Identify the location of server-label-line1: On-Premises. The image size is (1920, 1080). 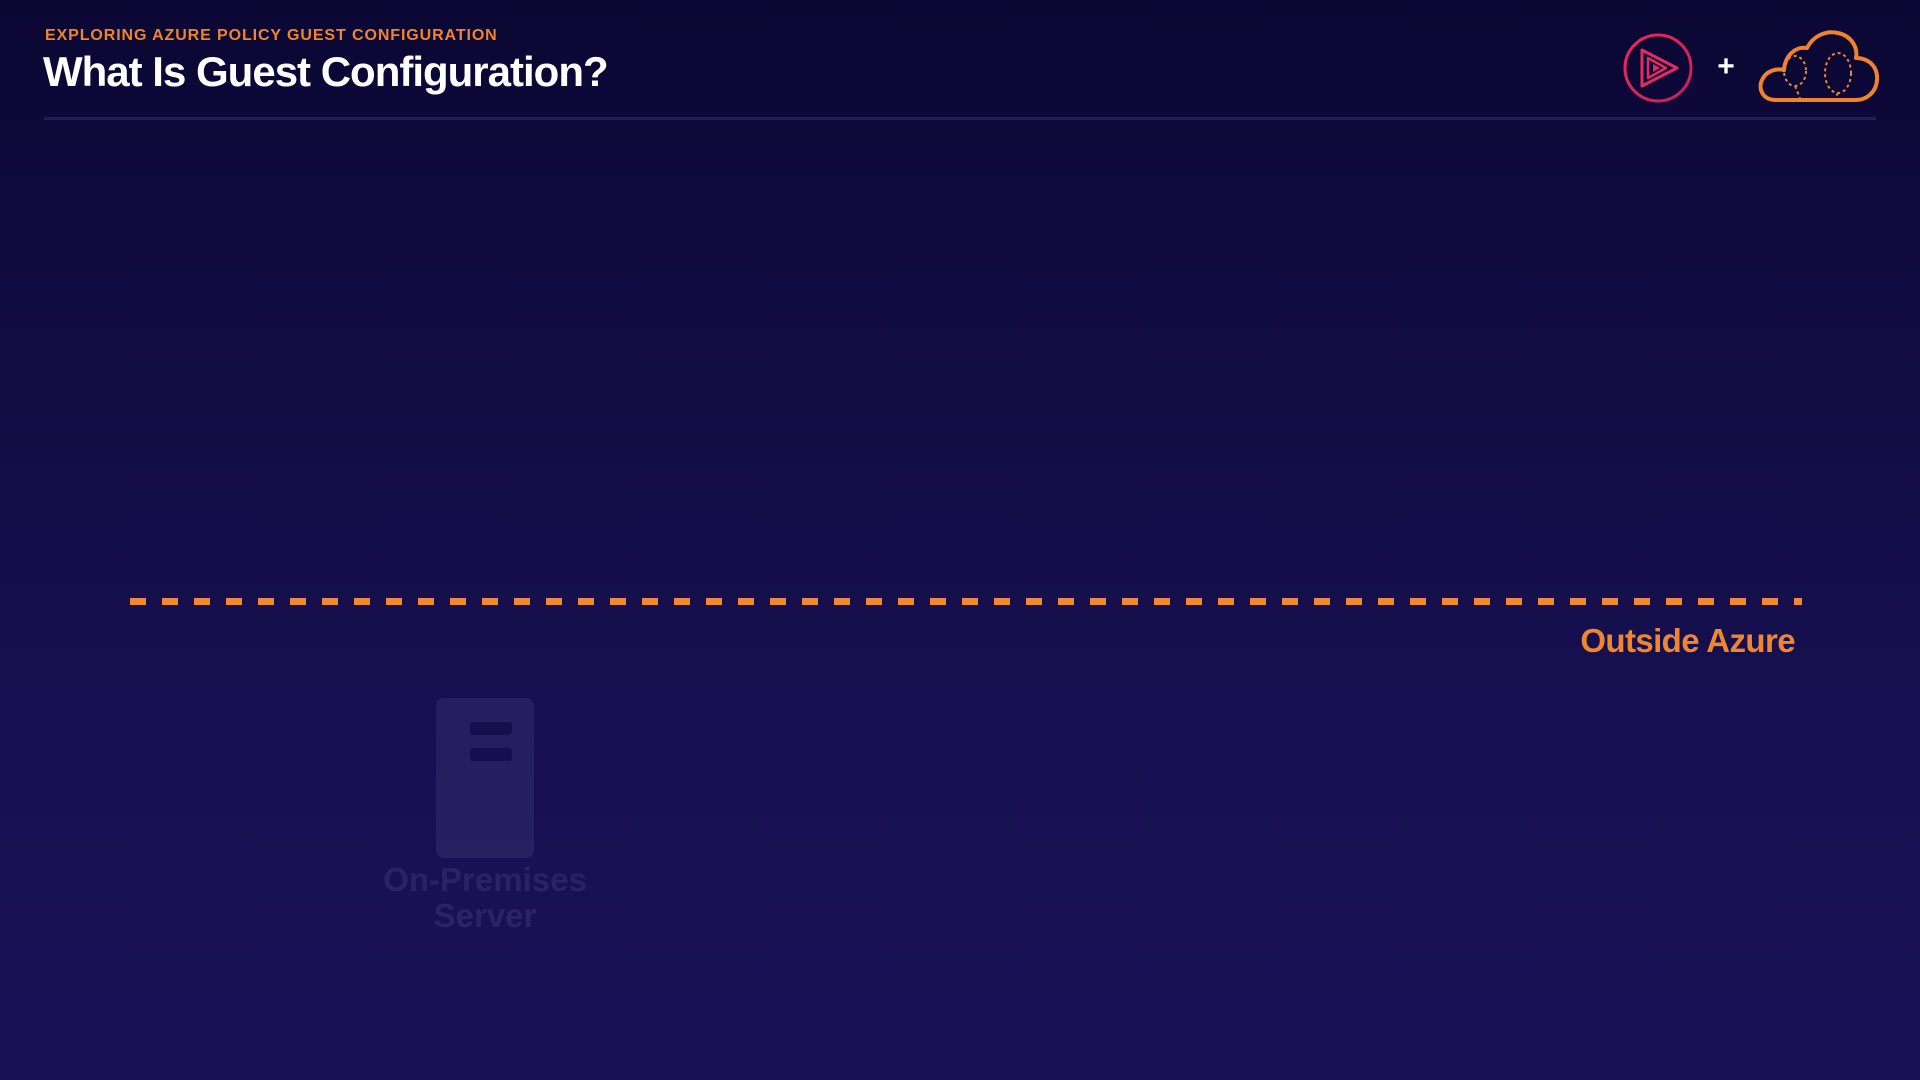
(485, 879).